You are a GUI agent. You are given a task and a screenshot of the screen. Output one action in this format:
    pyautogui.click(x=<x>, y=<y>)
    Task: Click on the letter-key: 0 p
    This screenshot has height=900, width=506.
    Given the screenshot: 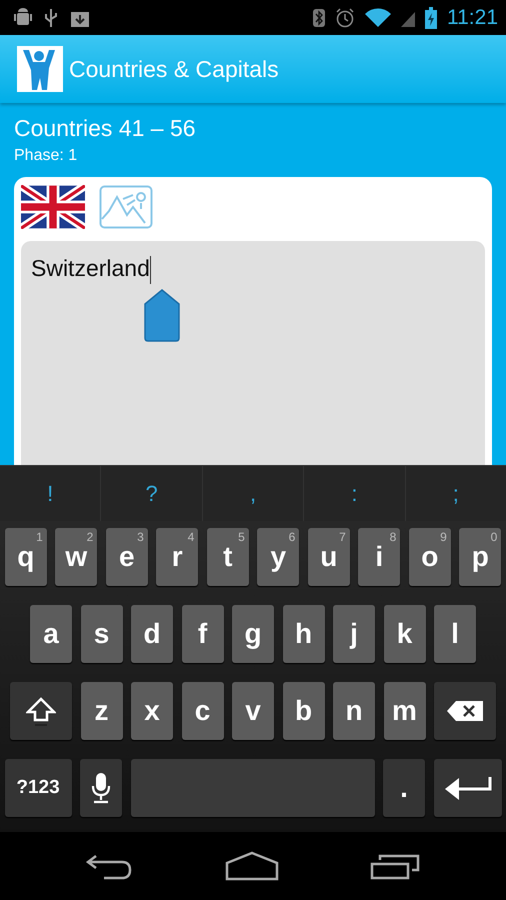 What is the action you would take?
    pyautogui.click(x=480, y=557)
    